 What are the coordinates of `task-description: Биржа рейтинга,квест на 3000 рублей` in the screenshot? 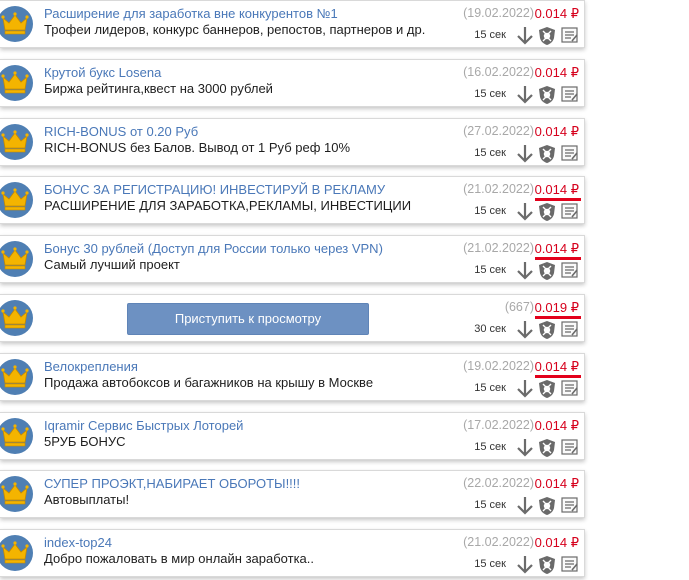 It's located at (158, 88).